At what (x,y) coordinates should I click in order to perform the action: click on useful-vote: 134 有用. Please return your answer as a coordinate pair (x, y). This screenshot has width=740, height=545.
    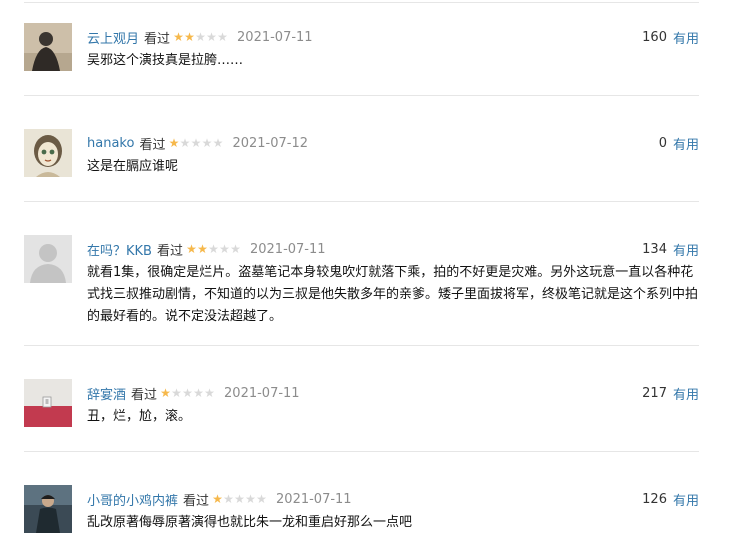
    Looking at the image, I should click on (670, 249).